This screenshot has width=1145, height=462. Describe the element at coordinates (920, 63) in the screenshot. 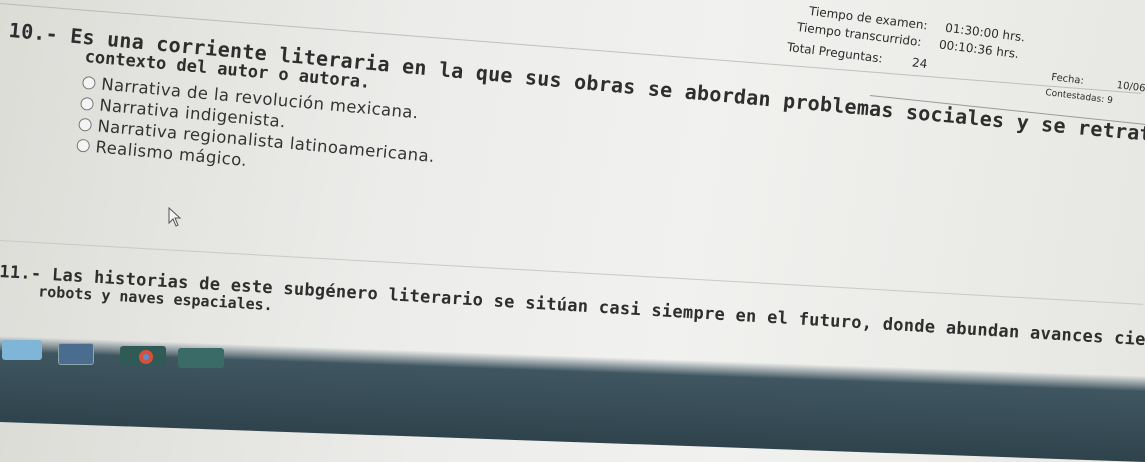

I see `total-questions-value: 24` at that location.